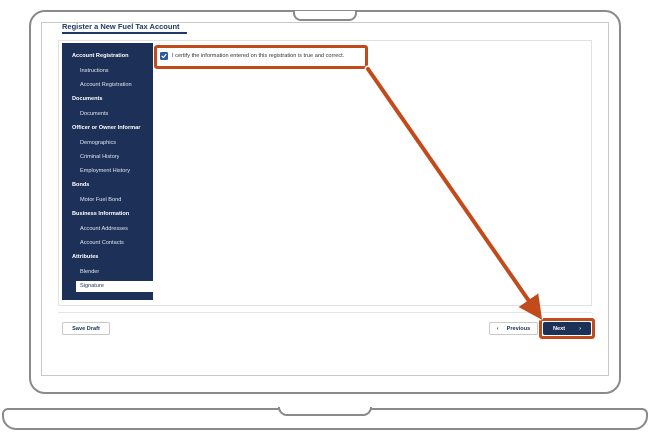 The width and height of the screenshot is (650, 439). What do you see at coordinates (104, 229) in the screenshot?
I see `sidebar-item-account-addresses: Account Addresses` at bounding box center [104, 229].